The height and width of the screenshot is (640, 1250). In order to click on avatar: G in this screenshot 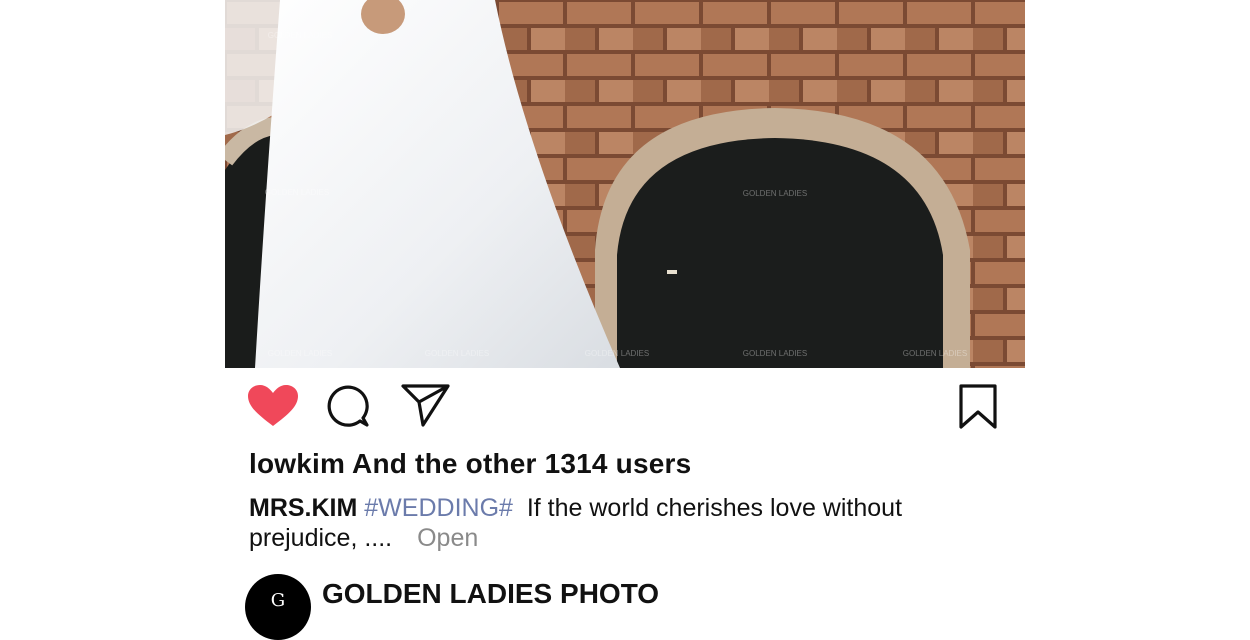, I will do `click(278, 607)`.